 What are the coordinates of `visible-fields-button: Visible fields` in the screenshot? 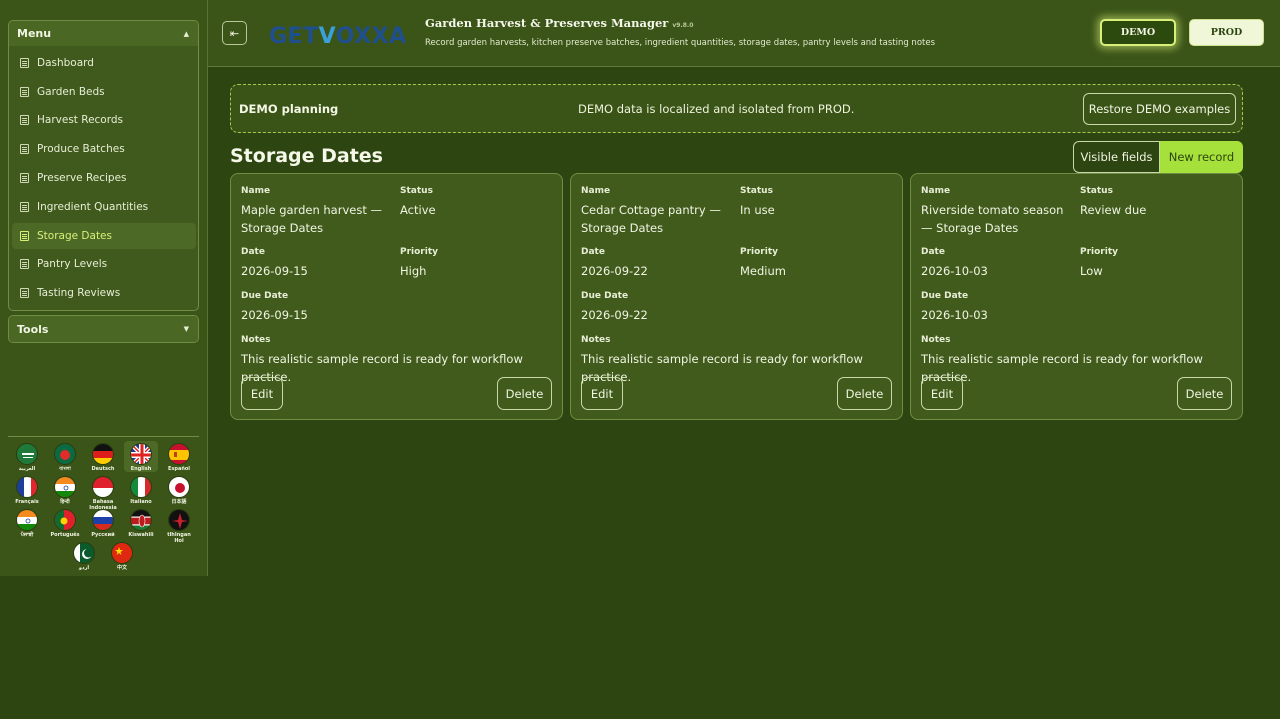 It's located at (1116, 157).